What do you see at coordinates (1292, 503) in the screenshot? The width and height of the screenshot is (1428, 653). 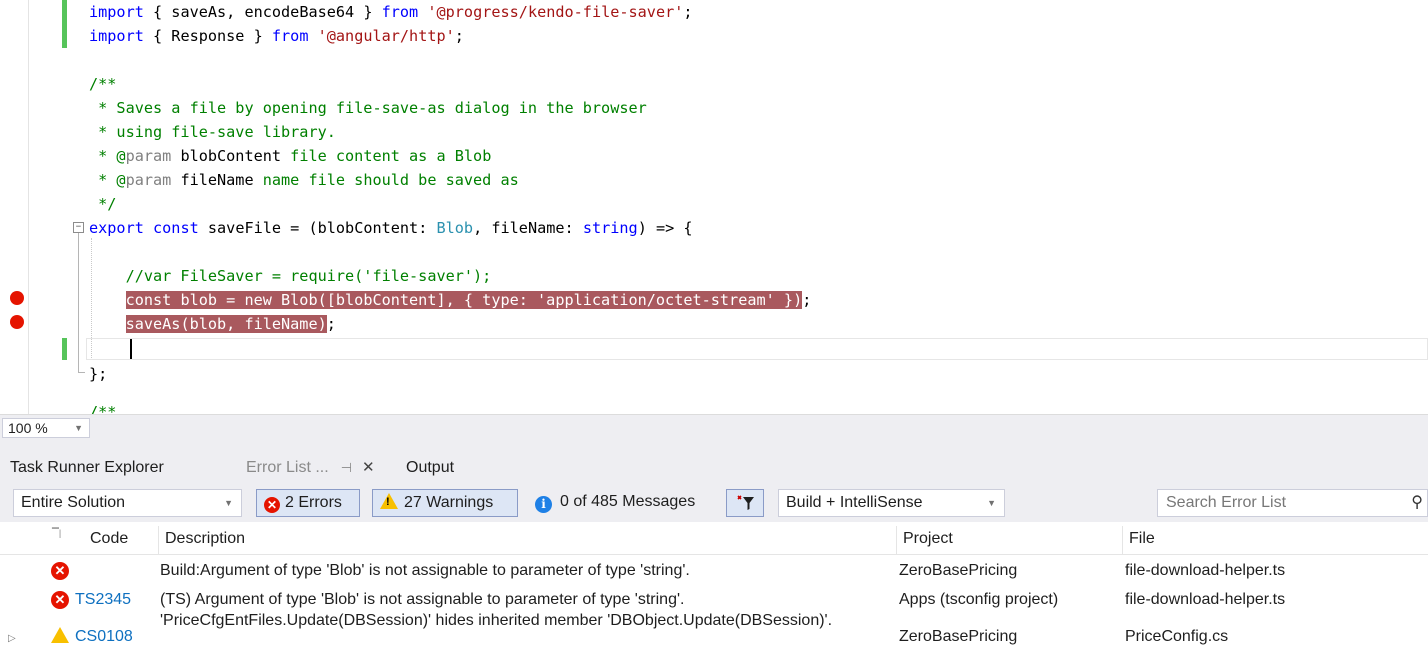 I see `search-error-list-input: Search Error List ⚲` at bounding box center [1292, 503].